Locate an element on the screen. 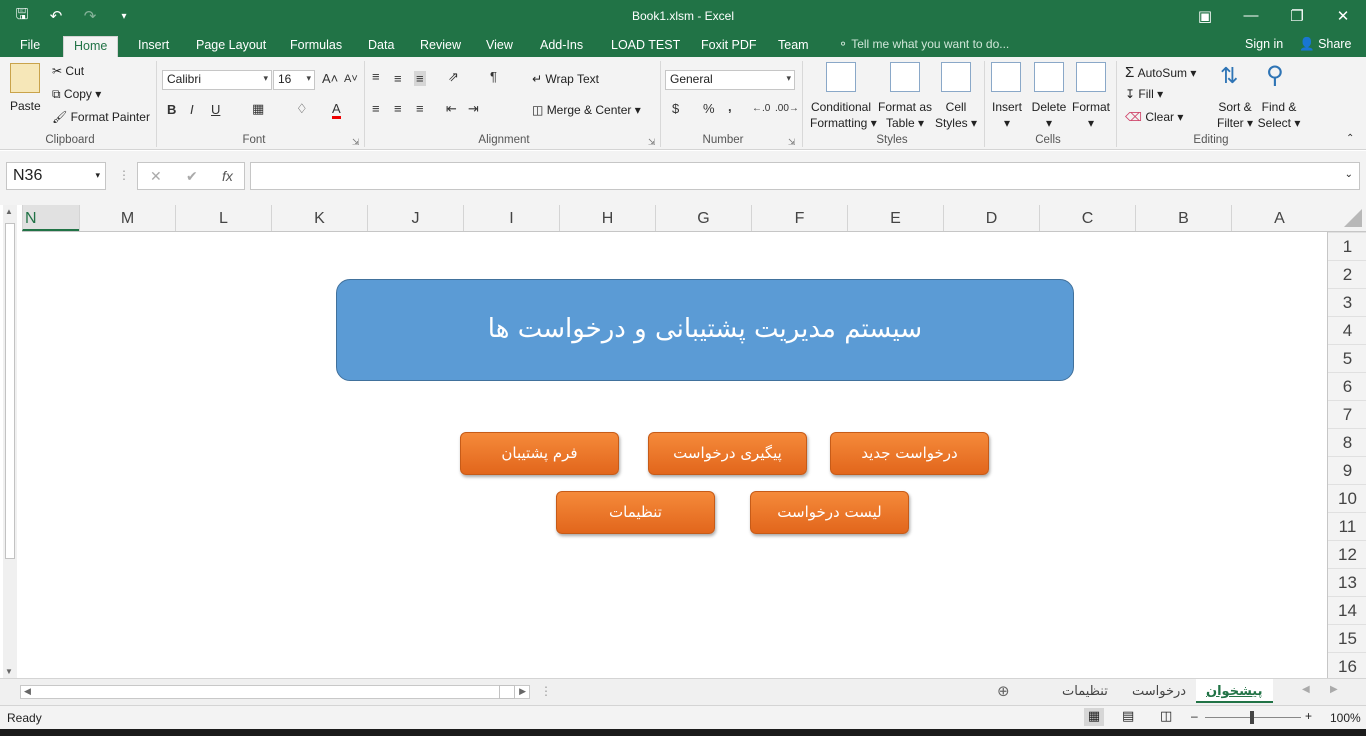 This screenshot has width=1366, height=736. align-center-icon: ≡ is located at coordinates (398, 108).